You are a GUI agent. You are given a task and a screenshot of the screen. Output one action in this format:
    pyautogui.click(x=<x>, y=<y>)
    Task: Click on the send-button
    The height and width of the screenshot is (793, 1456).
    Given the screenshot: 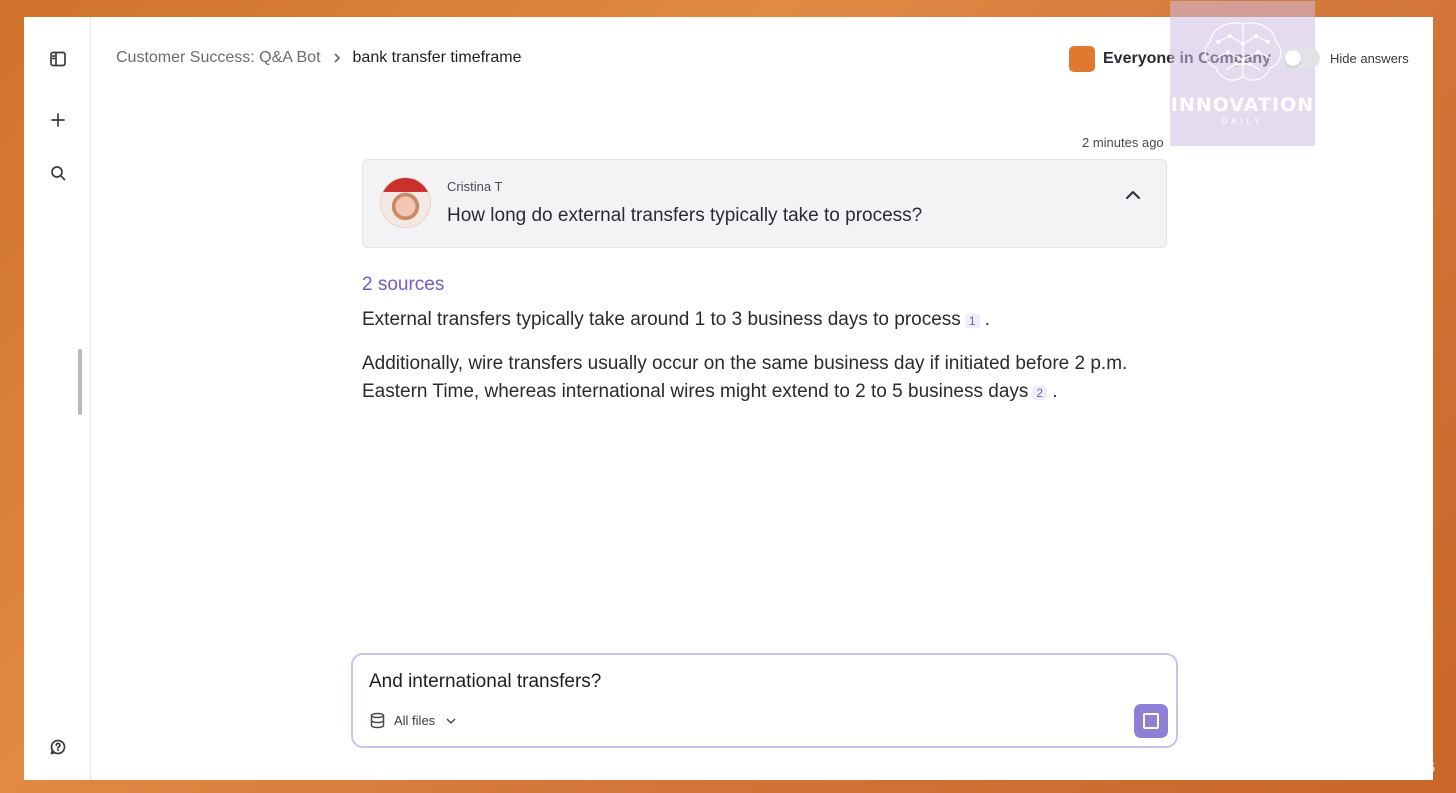 What is the action you would take?
    pyautogui.click(x=1151, y=721)
    